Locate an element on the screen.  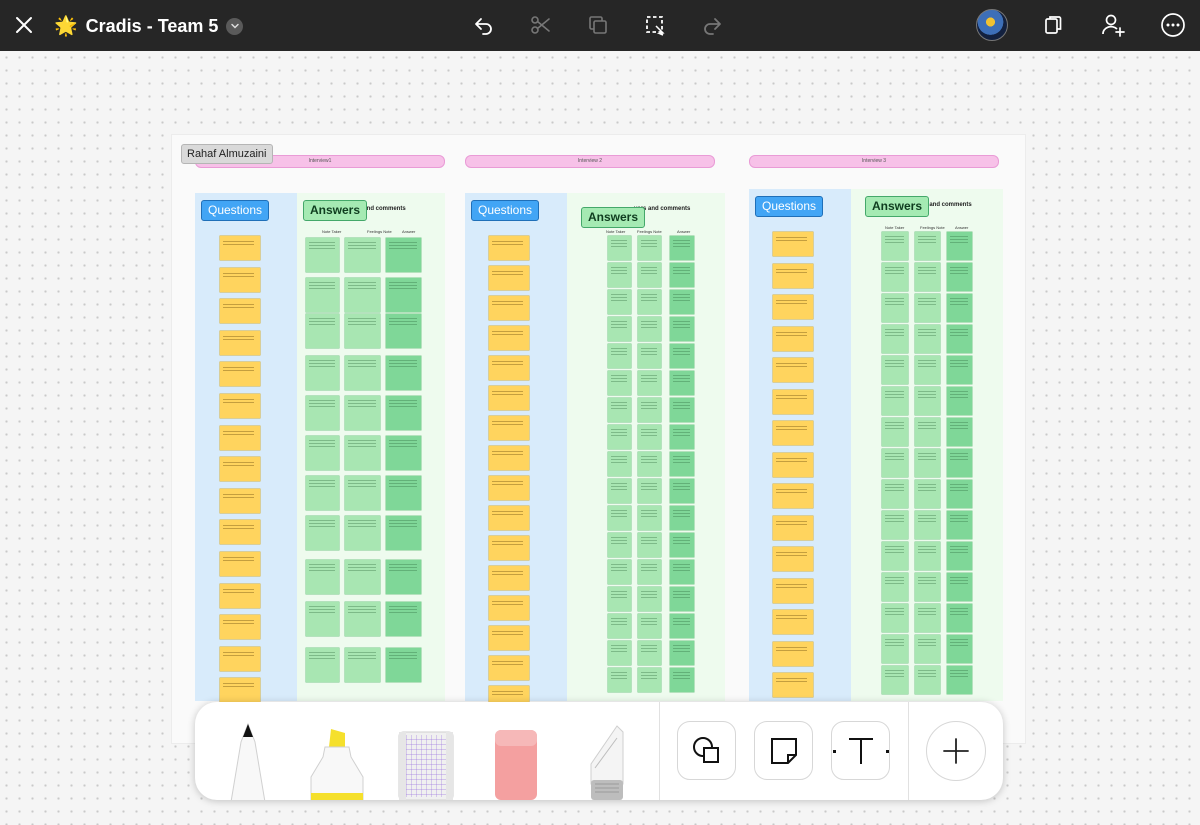
eraser-tool is located at coordinates (516, 764).